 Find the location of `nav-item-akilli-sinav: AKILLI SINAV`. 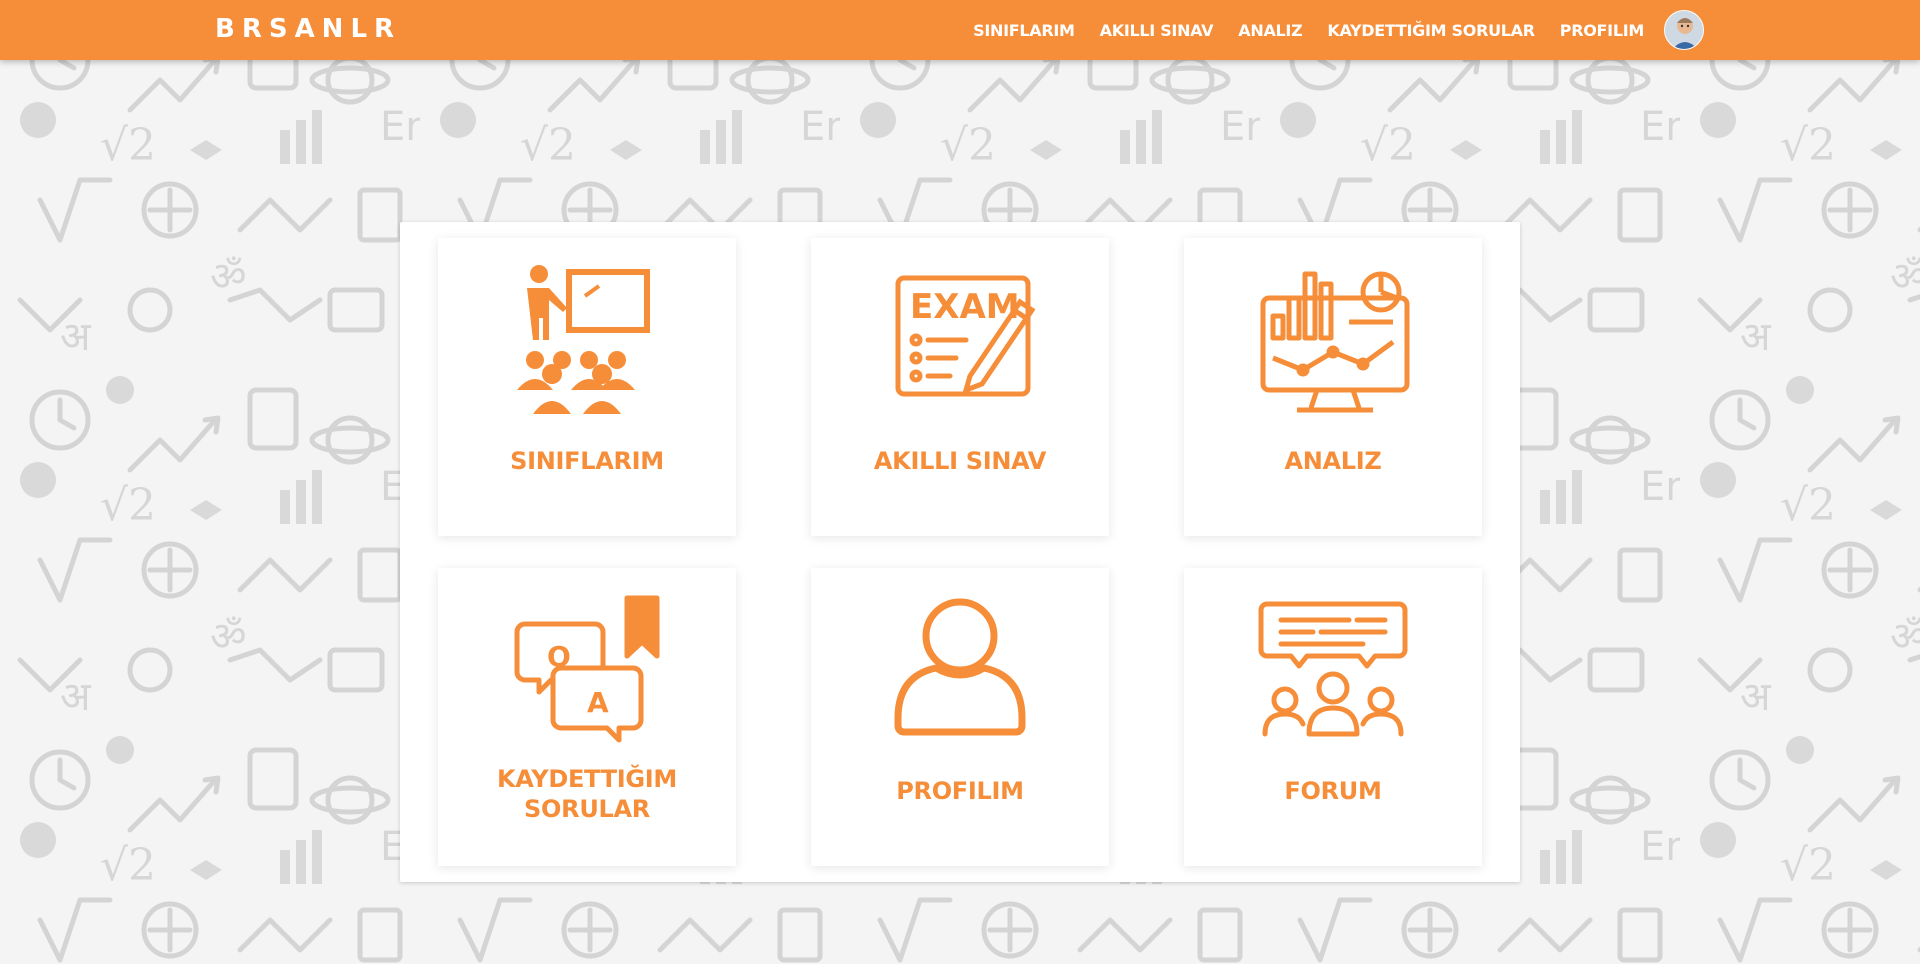

nav-item-akilli-sinav: AKILLI SINAV is located at coordinates (1157, 30).